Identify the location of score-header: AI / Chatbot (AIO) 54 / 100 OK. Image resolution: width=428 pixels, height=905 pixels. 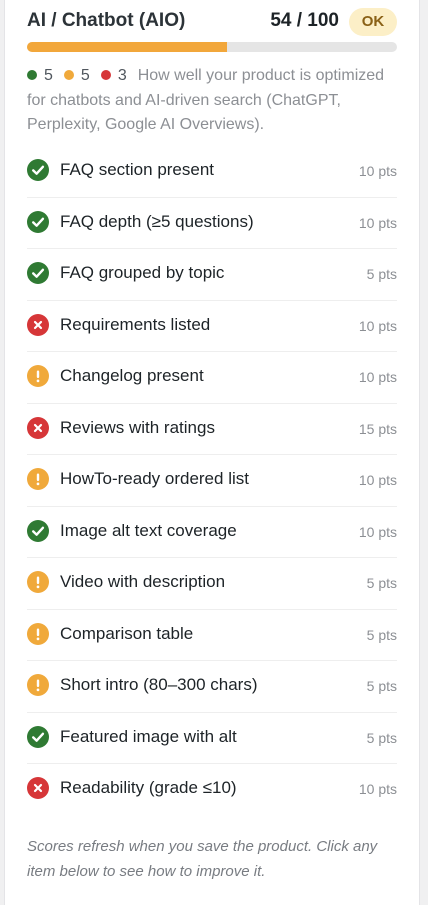
(212, 22).